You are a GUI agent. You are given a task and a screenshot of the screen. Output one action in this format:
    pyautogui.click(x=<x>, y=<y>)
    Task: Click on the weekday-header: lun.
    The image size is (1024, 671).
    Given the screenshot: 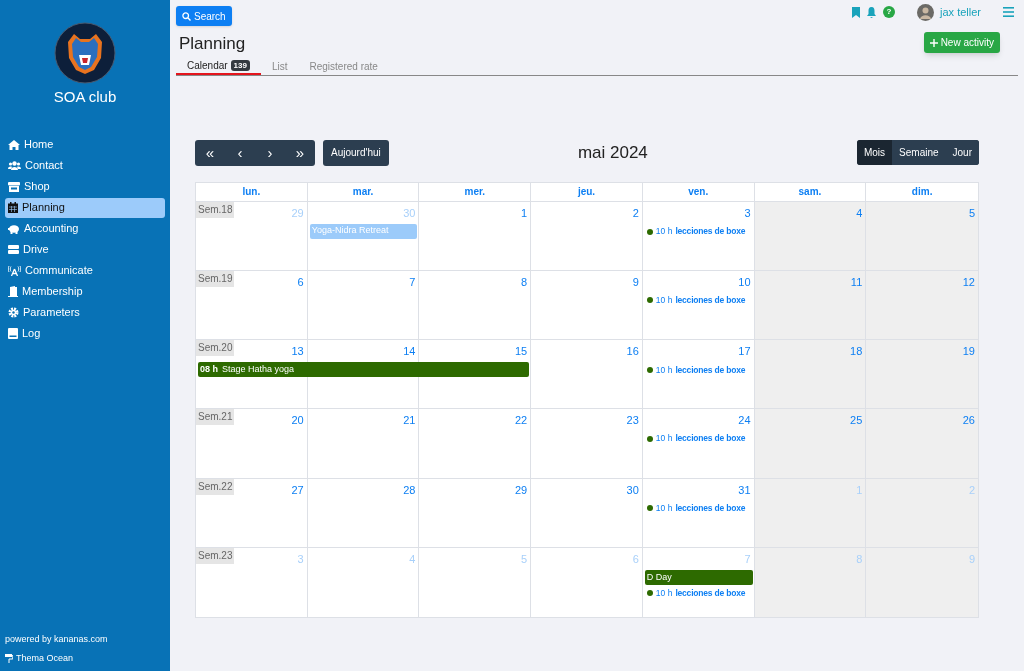 What is the action you would take?
    pyautogui.click(x=252, y=191)
    